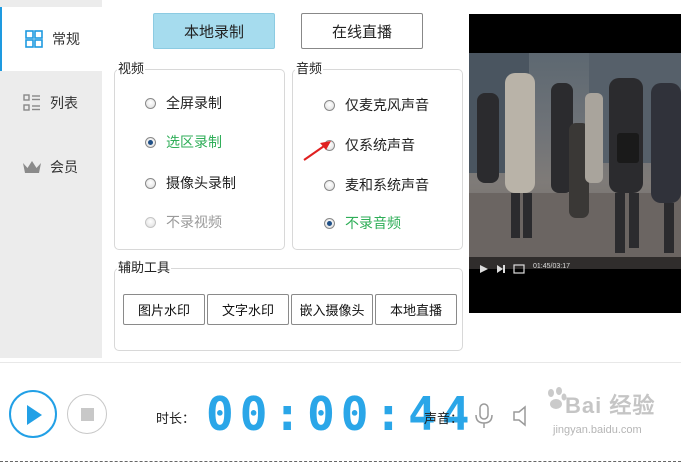  What do you see at coordinates (524, 416) in the screenshot?
I see `speaker-icon` at bounding box center [524, 416].